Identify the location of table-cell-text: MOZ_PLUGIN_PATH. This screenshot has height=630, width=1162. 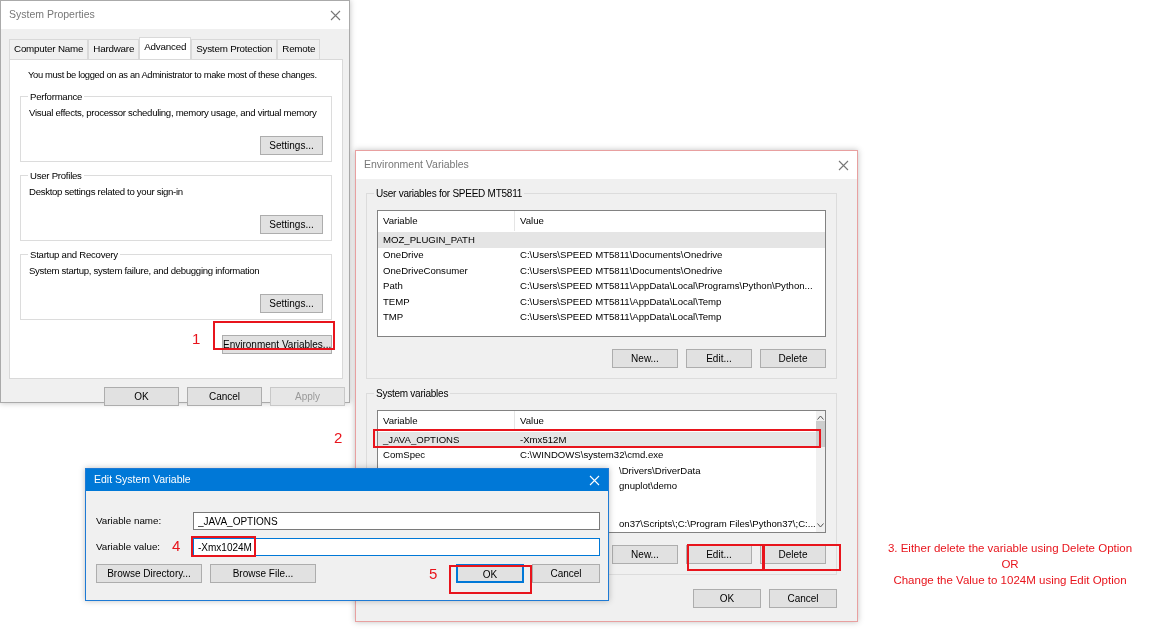
(429, 239).